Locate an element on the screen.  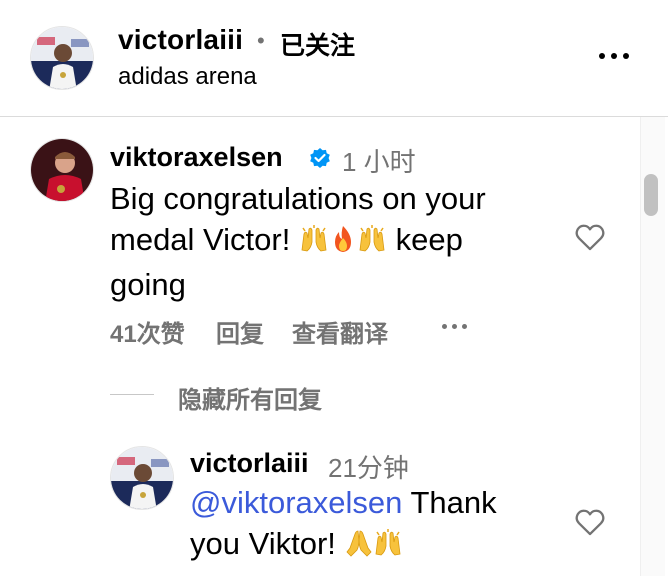
comment-username: viktoraxelsen is located at coordinates (196, 157).